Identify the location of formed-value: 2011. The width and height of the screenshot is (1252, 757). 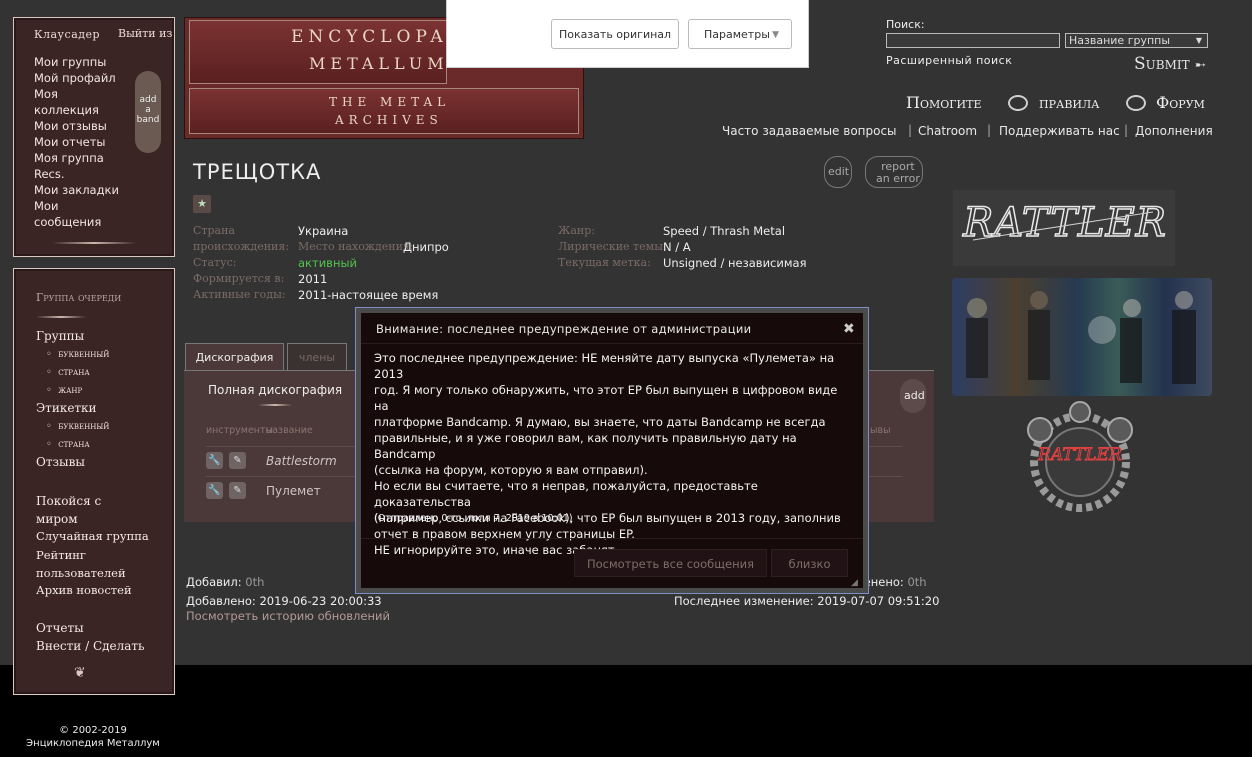
(313, 279).